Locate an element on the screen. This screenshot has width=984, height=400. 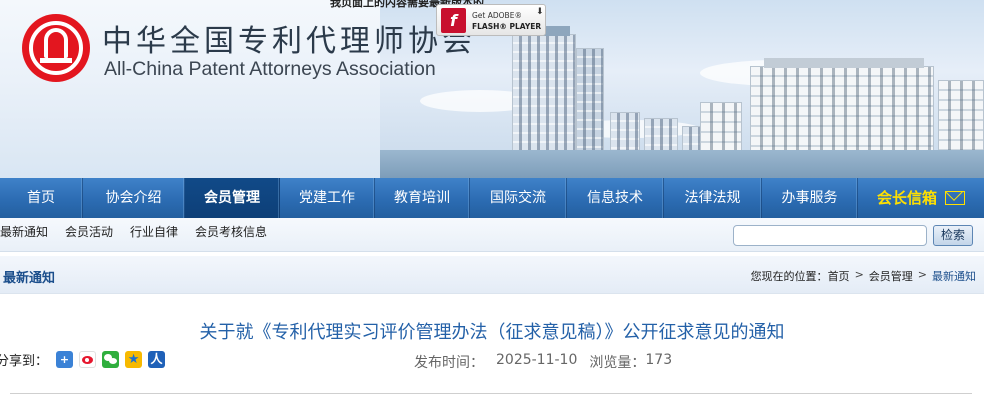
nav-item-label: 信息技术 is located at coordinates (615, 198).